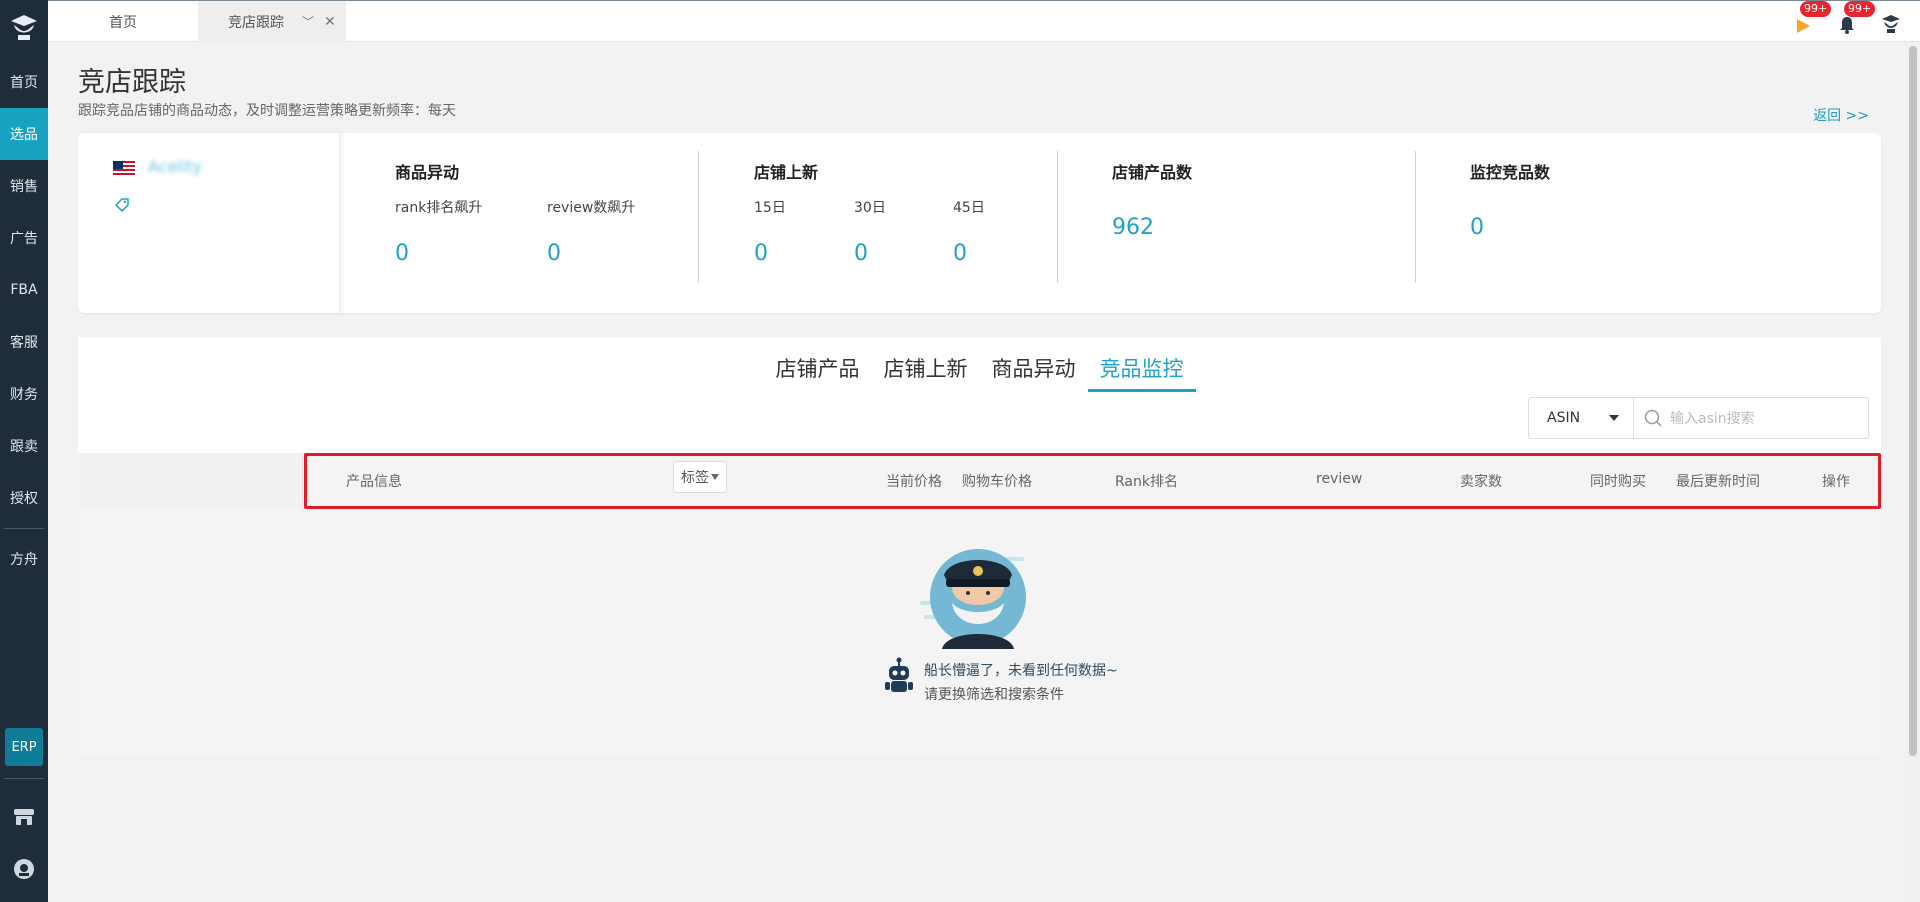  I want to click on app-logo, so click(24, 28).